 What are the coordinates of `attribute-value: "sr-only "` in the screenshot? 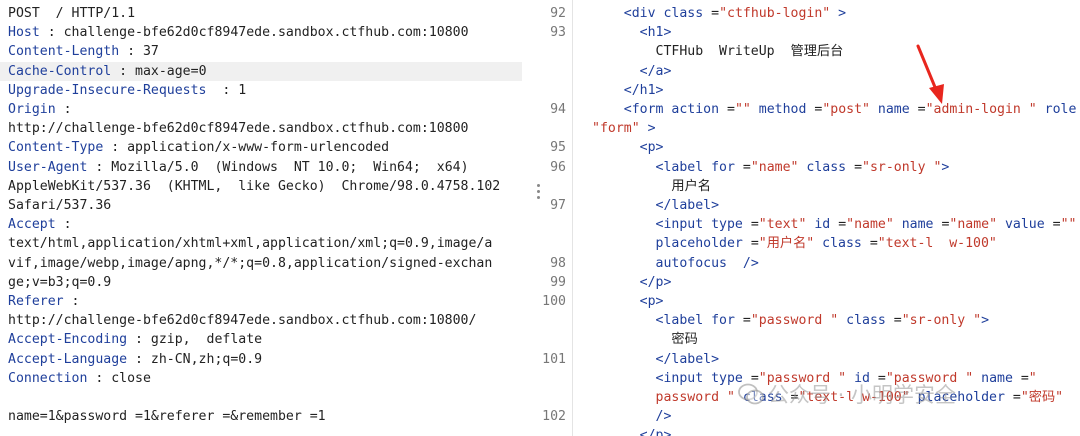 It's located at (902, 167).